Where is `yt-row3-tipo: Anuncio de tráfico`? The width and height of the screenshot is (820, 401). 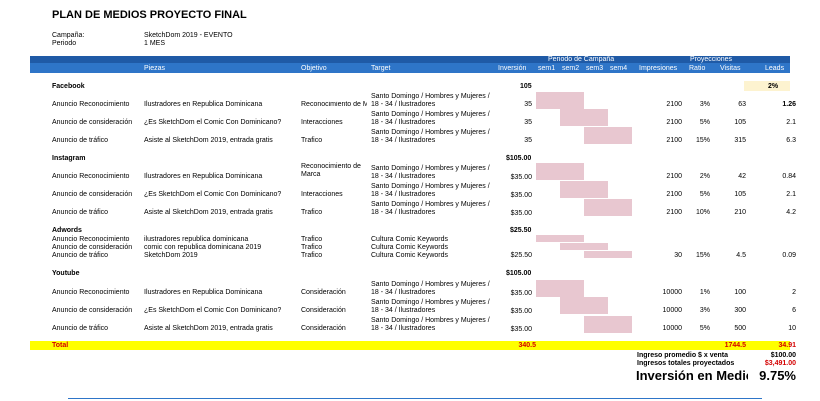 yt-row3-tipo: Anuncio de tráfico is located at coordinates (80, 328).